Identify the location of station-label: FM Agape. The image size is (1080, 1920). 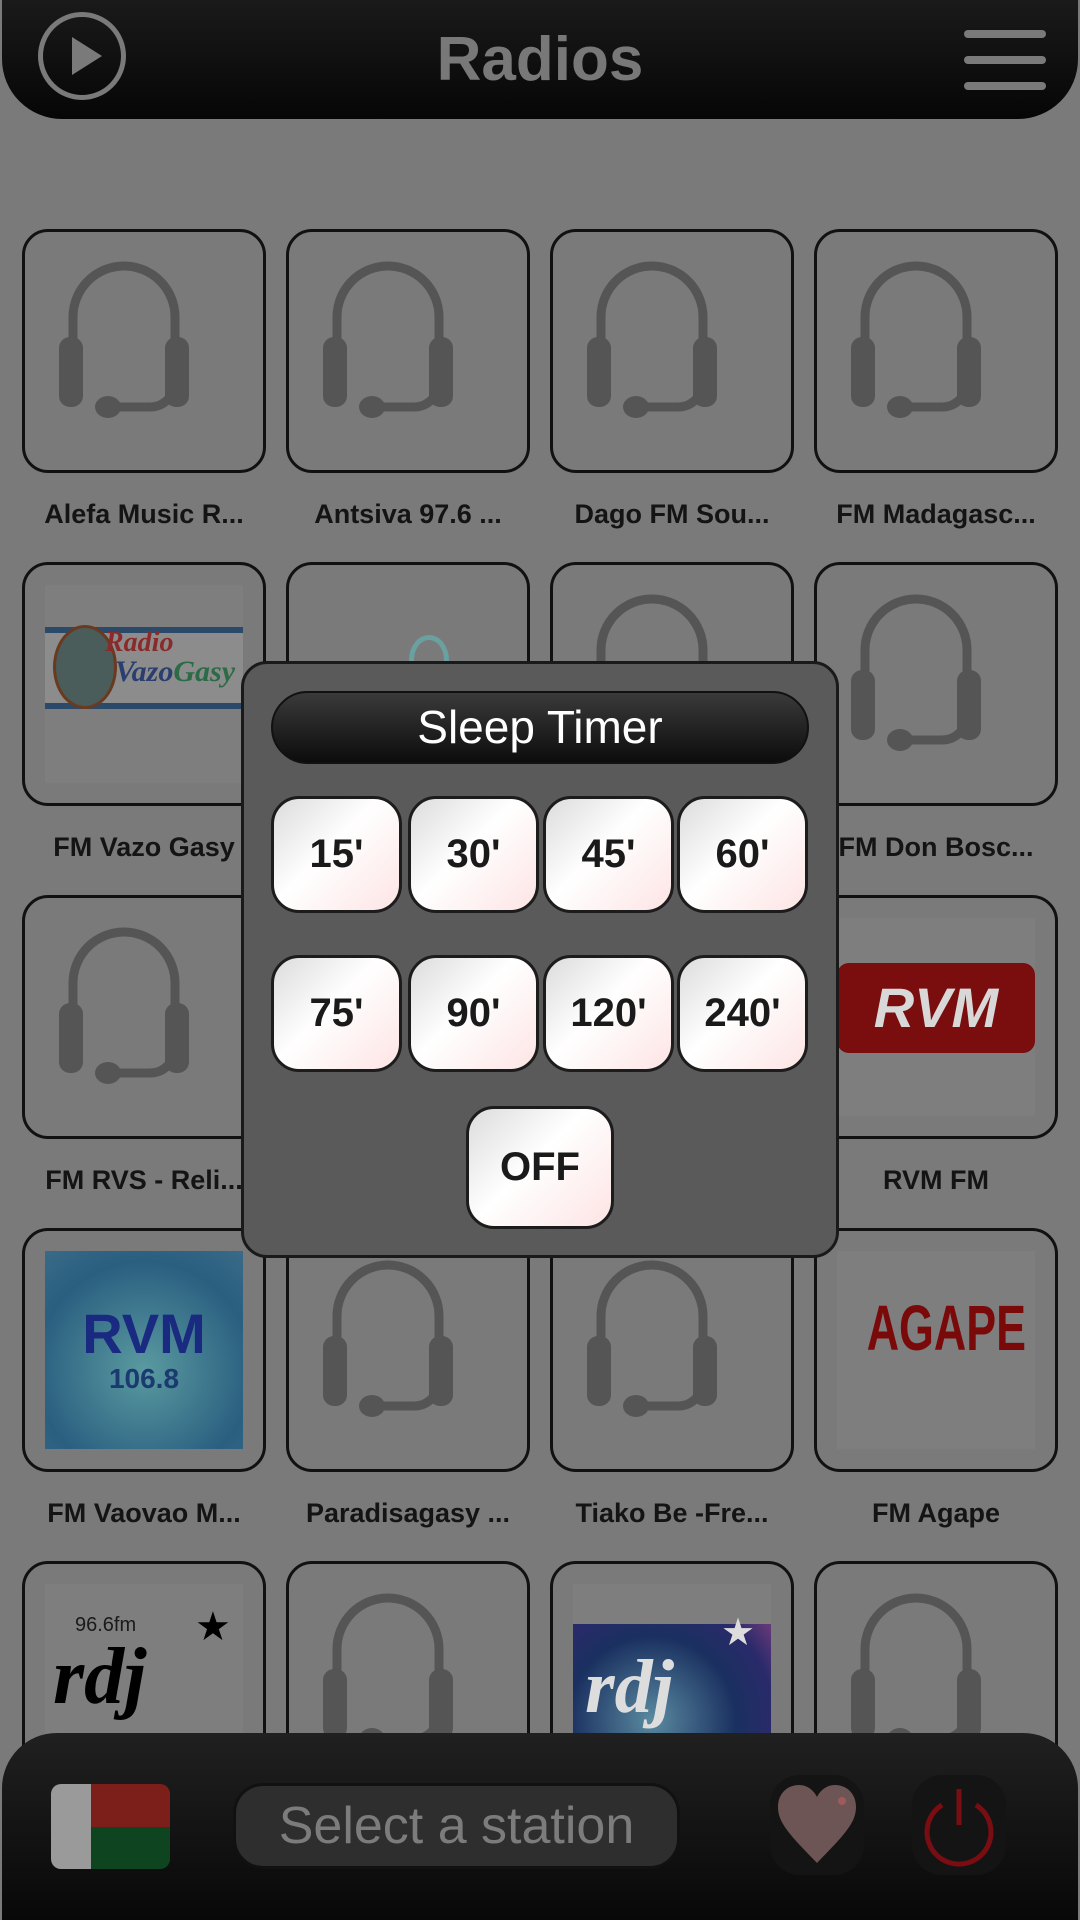
(936, 1513).